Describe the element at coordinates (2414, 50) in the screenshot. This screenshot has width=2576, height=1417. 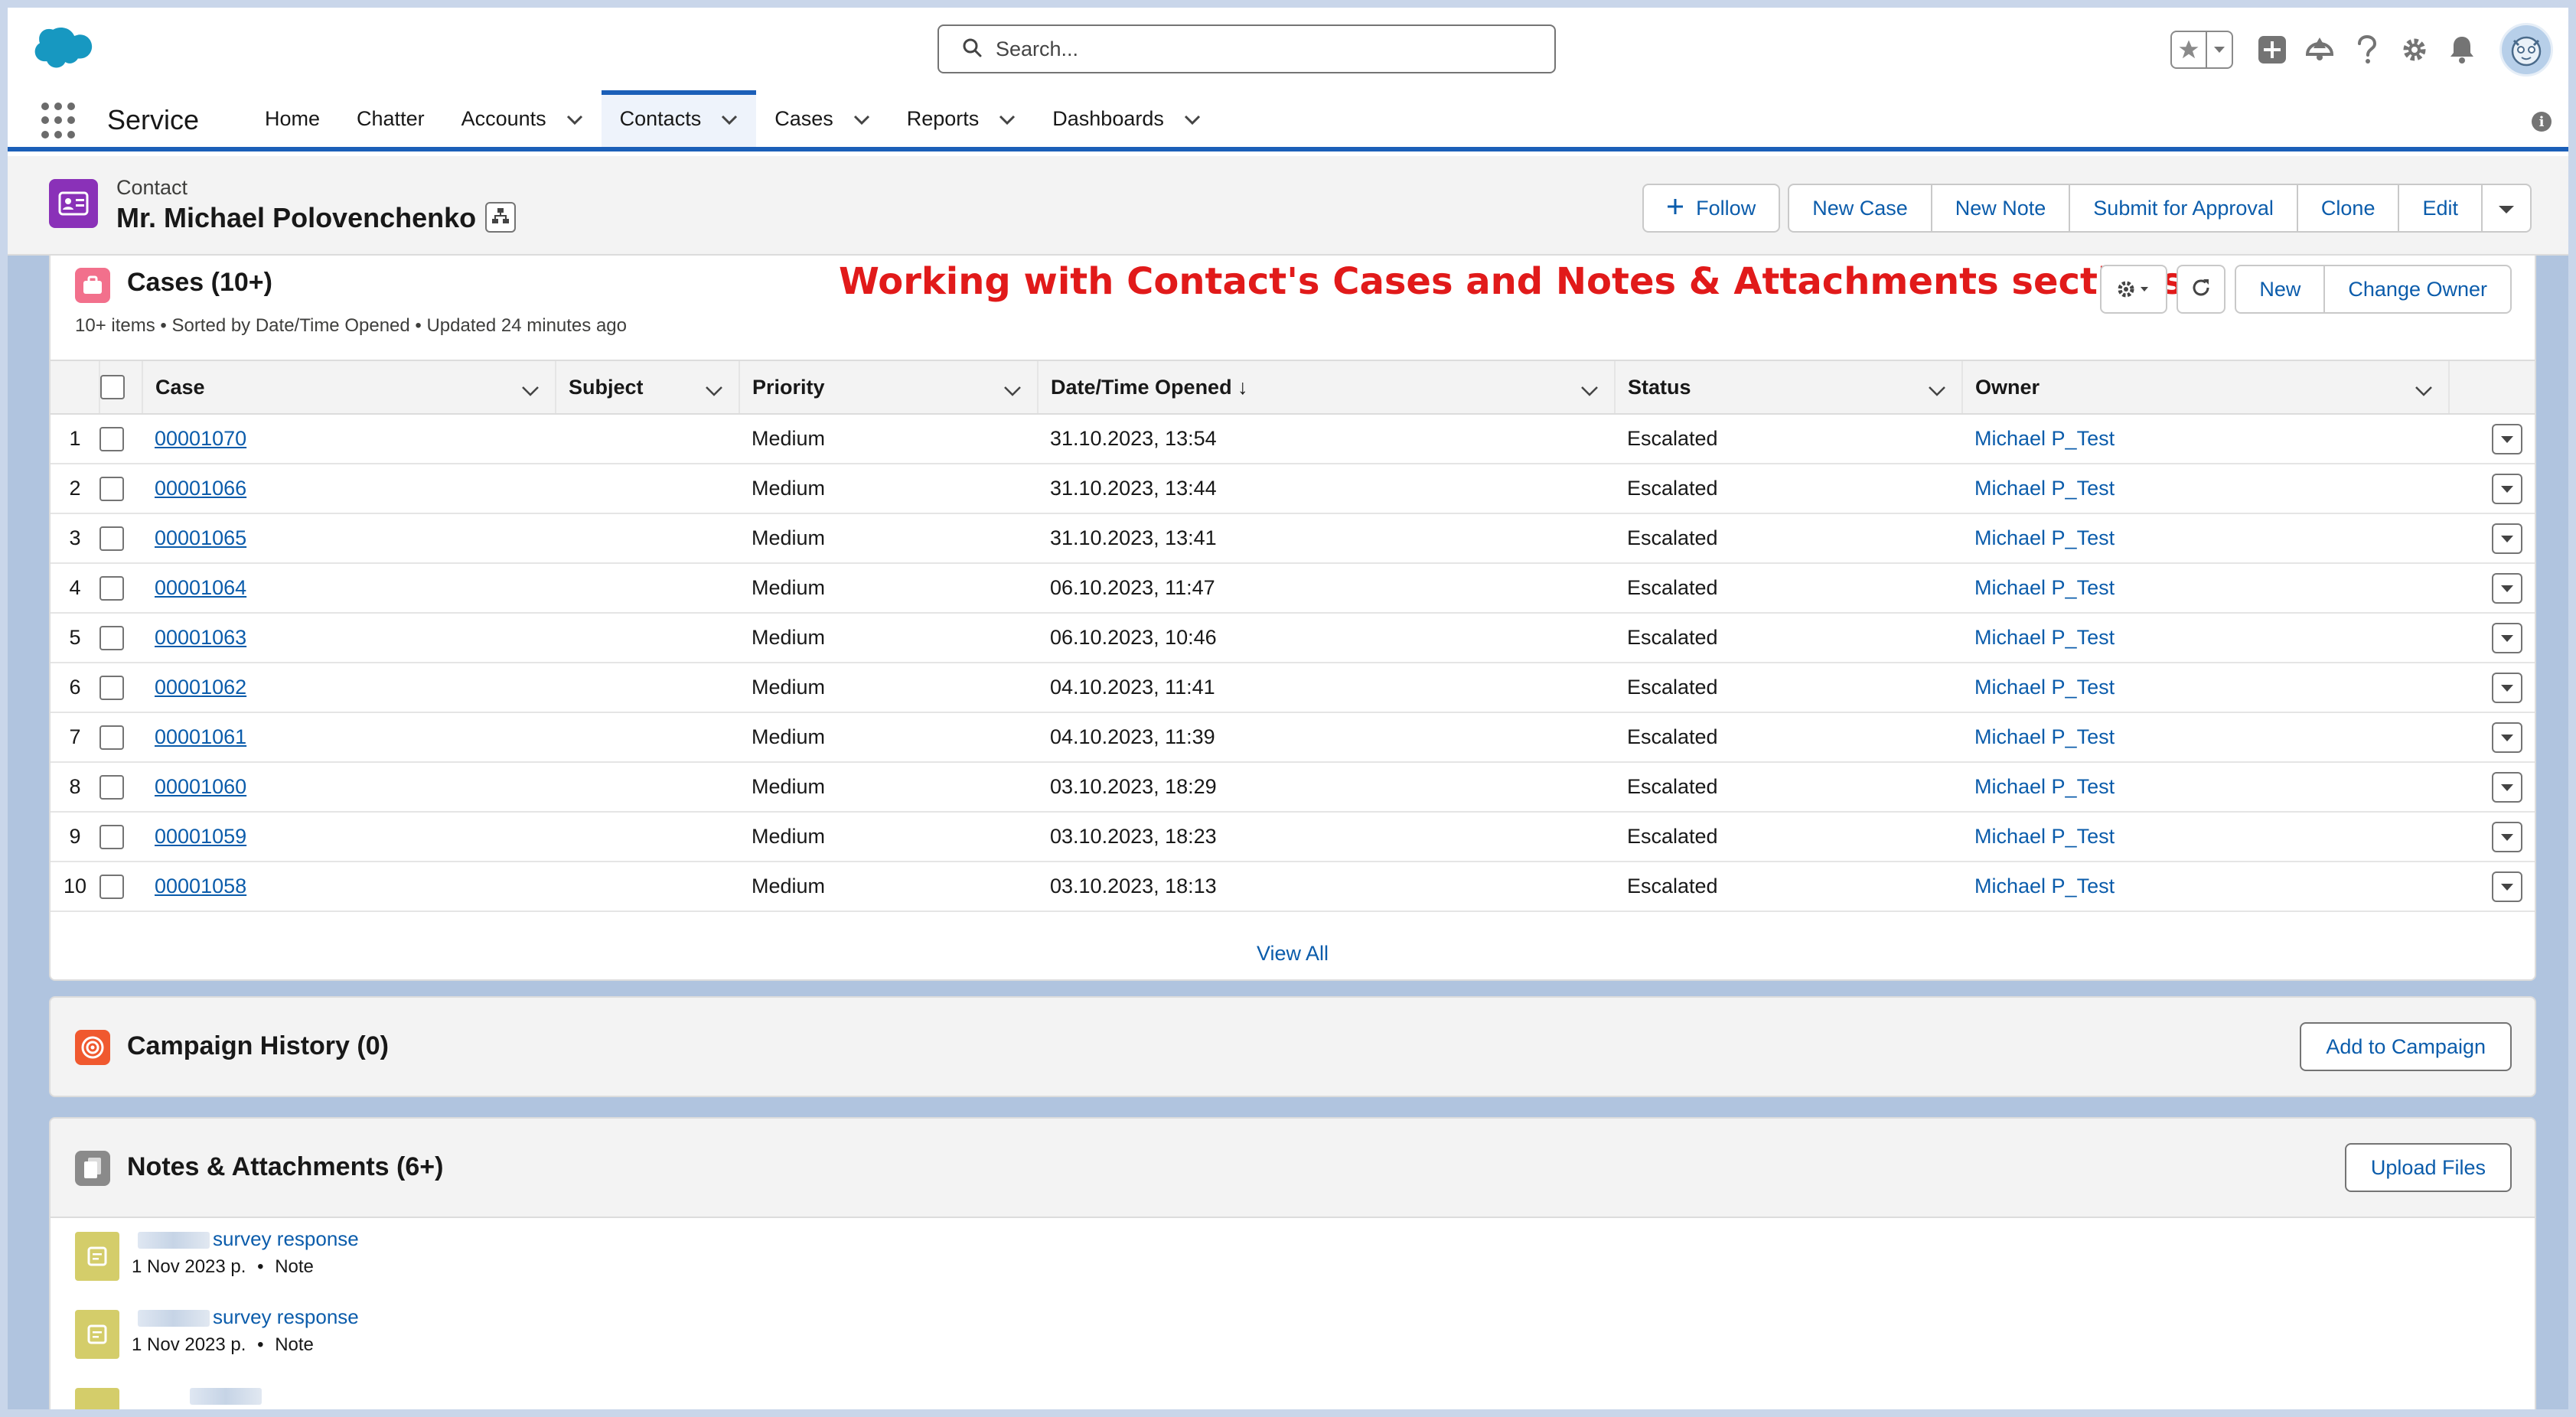
I see `setup-gear-icon` at that location.